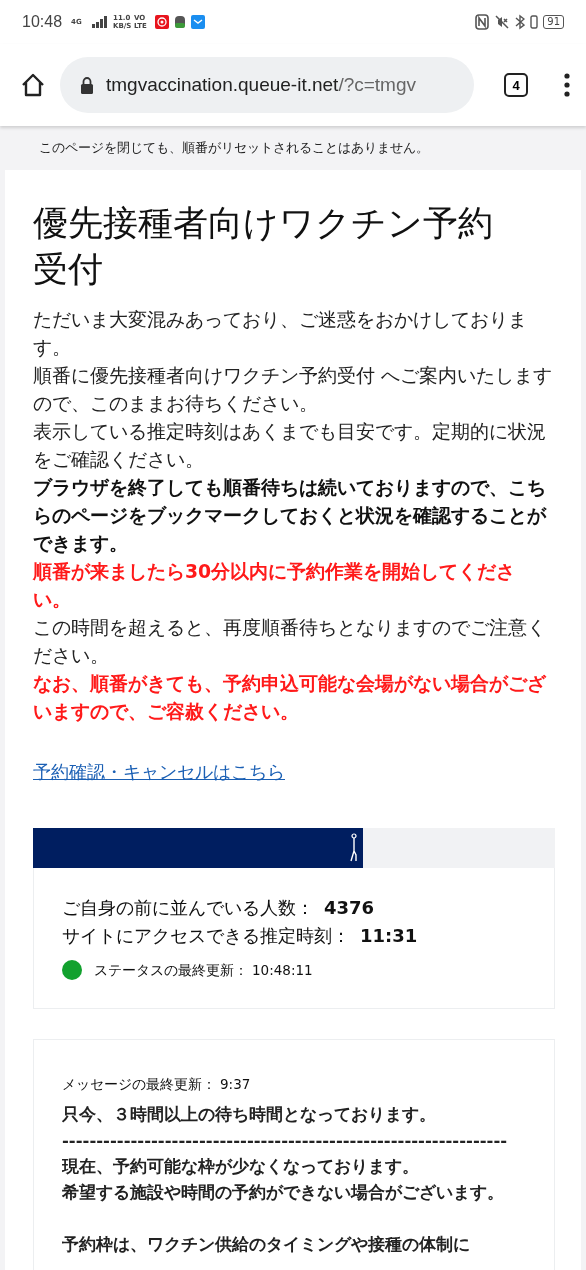  What do you see at coordinates (293, 390) in the screenshot?
I see `body-text: 順番に優先接種者向けワクチン予約受付 へご案内いたしますので、このままお待ちください。` at bounding box center [293, 390].